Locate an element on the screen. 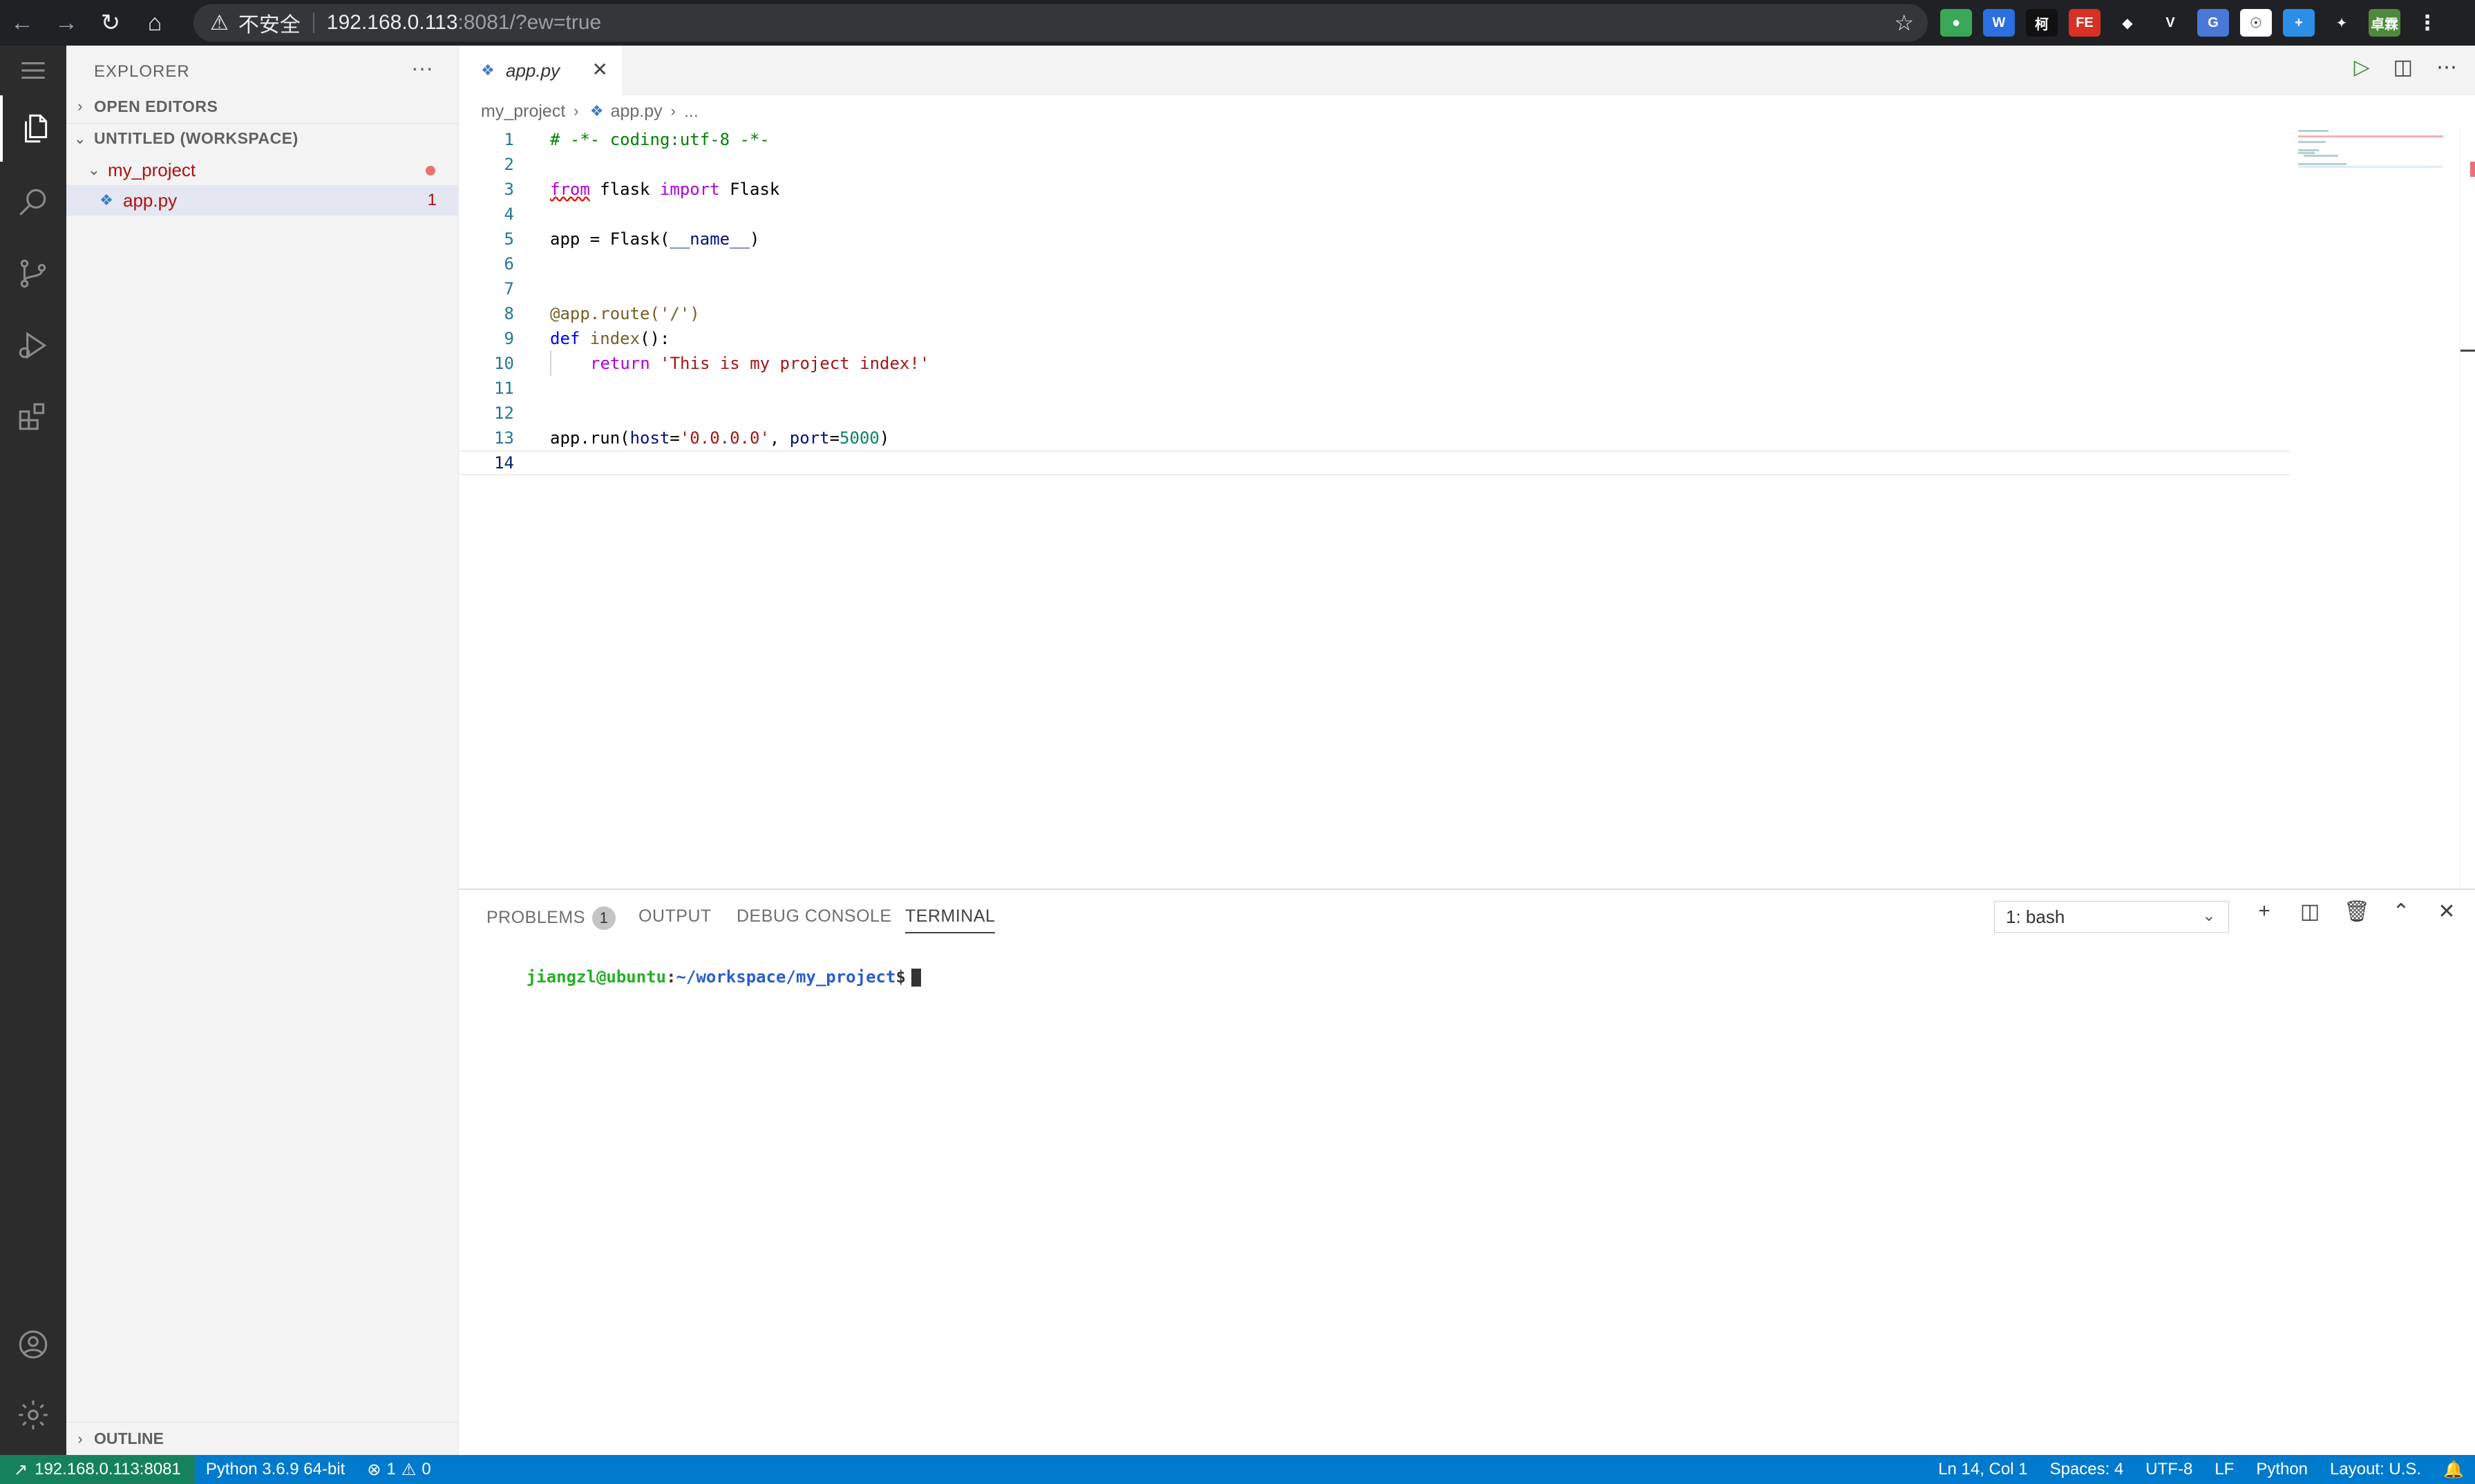 The width and height of the screenshot is (2475, 1484). source-control-icon is located at coordinates (33, 273).